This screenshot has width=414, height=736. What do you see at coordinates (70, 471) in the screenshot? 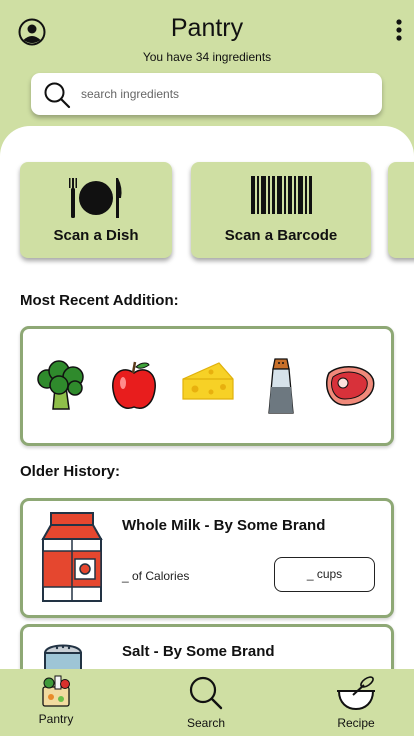
I see `history-section-title: Older History:` at bounding box center [70, 471].